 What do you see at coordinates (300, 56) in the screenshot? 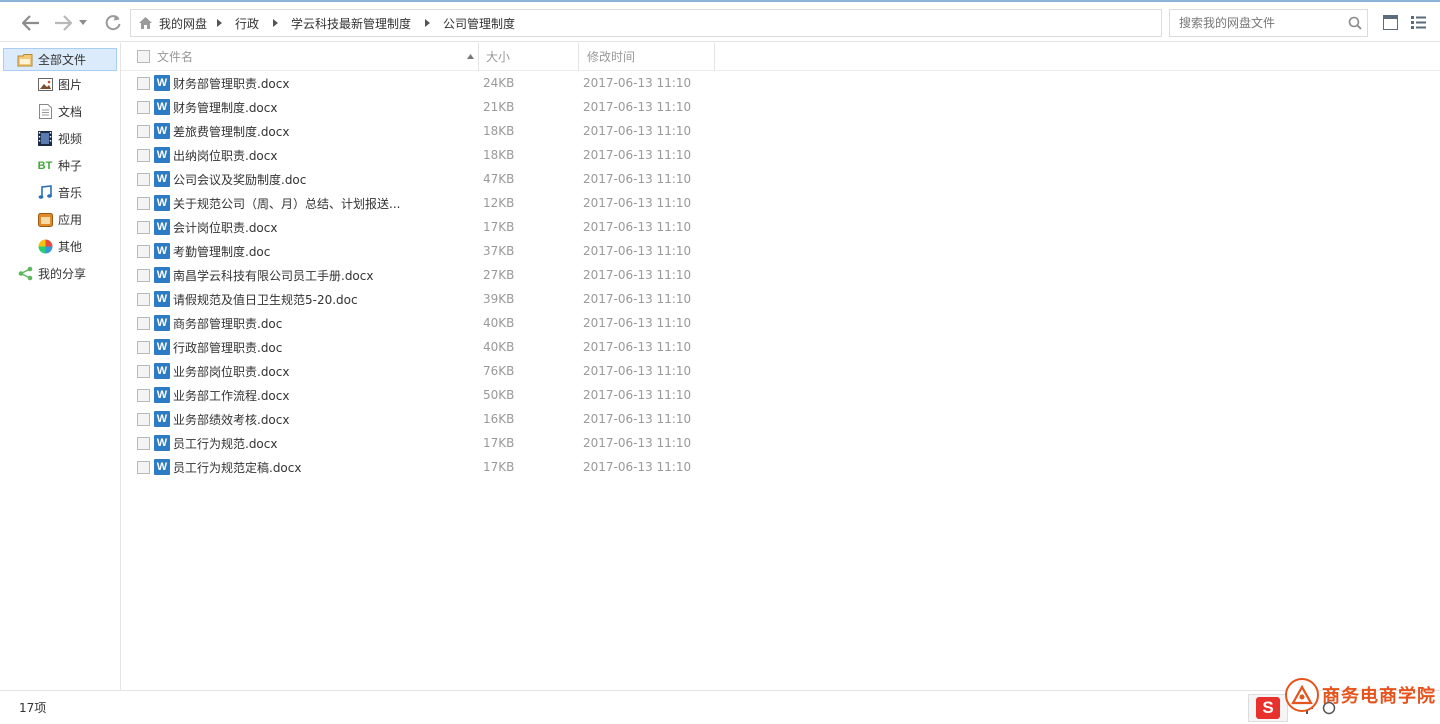
I see `column-header-name: 文件名` at bounding box center [300, 56].